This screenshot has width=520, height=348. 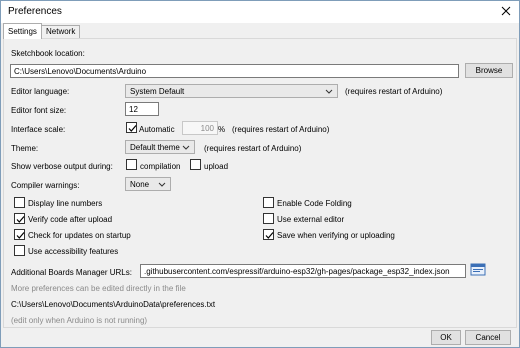 What do you see at coordinates (71, 272) in the screenshot?
I see `boards-label: Additional Boards Manager URLs:` at bounding box center [71, 272].